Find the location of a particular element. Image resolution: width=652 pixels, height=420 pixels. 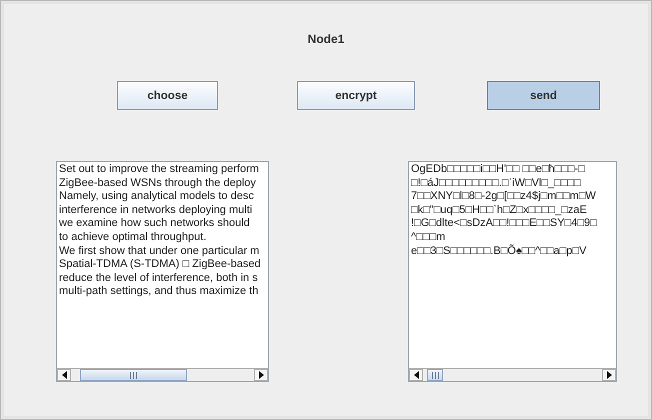

text-line: OgEDb□□□□□i□□H'□□ □□e□ħ□□□-□ is located at coordinates (498, 170).